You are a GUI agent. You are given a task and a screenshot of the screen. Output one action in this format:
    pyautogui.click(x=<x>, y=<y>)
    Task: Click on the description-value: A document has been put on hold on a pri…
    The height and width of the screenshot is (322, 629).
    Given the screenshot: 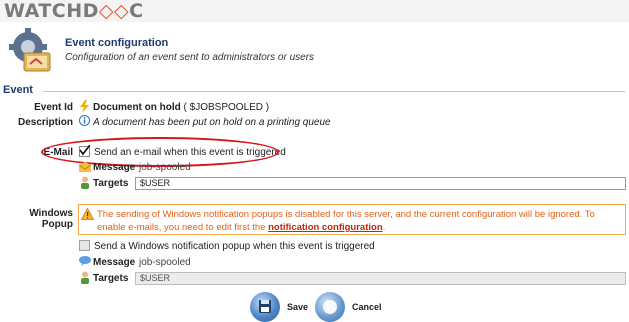 What is the action you would take?
    pyautogui.click(x=212, y=122)
    